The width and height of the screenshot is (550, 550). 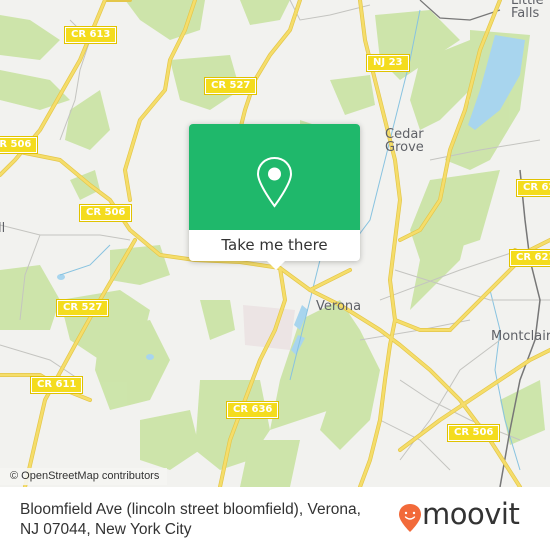 What do you see at coordinates (404, 141) in the screenshot?
I see `place-label-cedar-grove: Cedar Grove` at bounding box center [404, 141].